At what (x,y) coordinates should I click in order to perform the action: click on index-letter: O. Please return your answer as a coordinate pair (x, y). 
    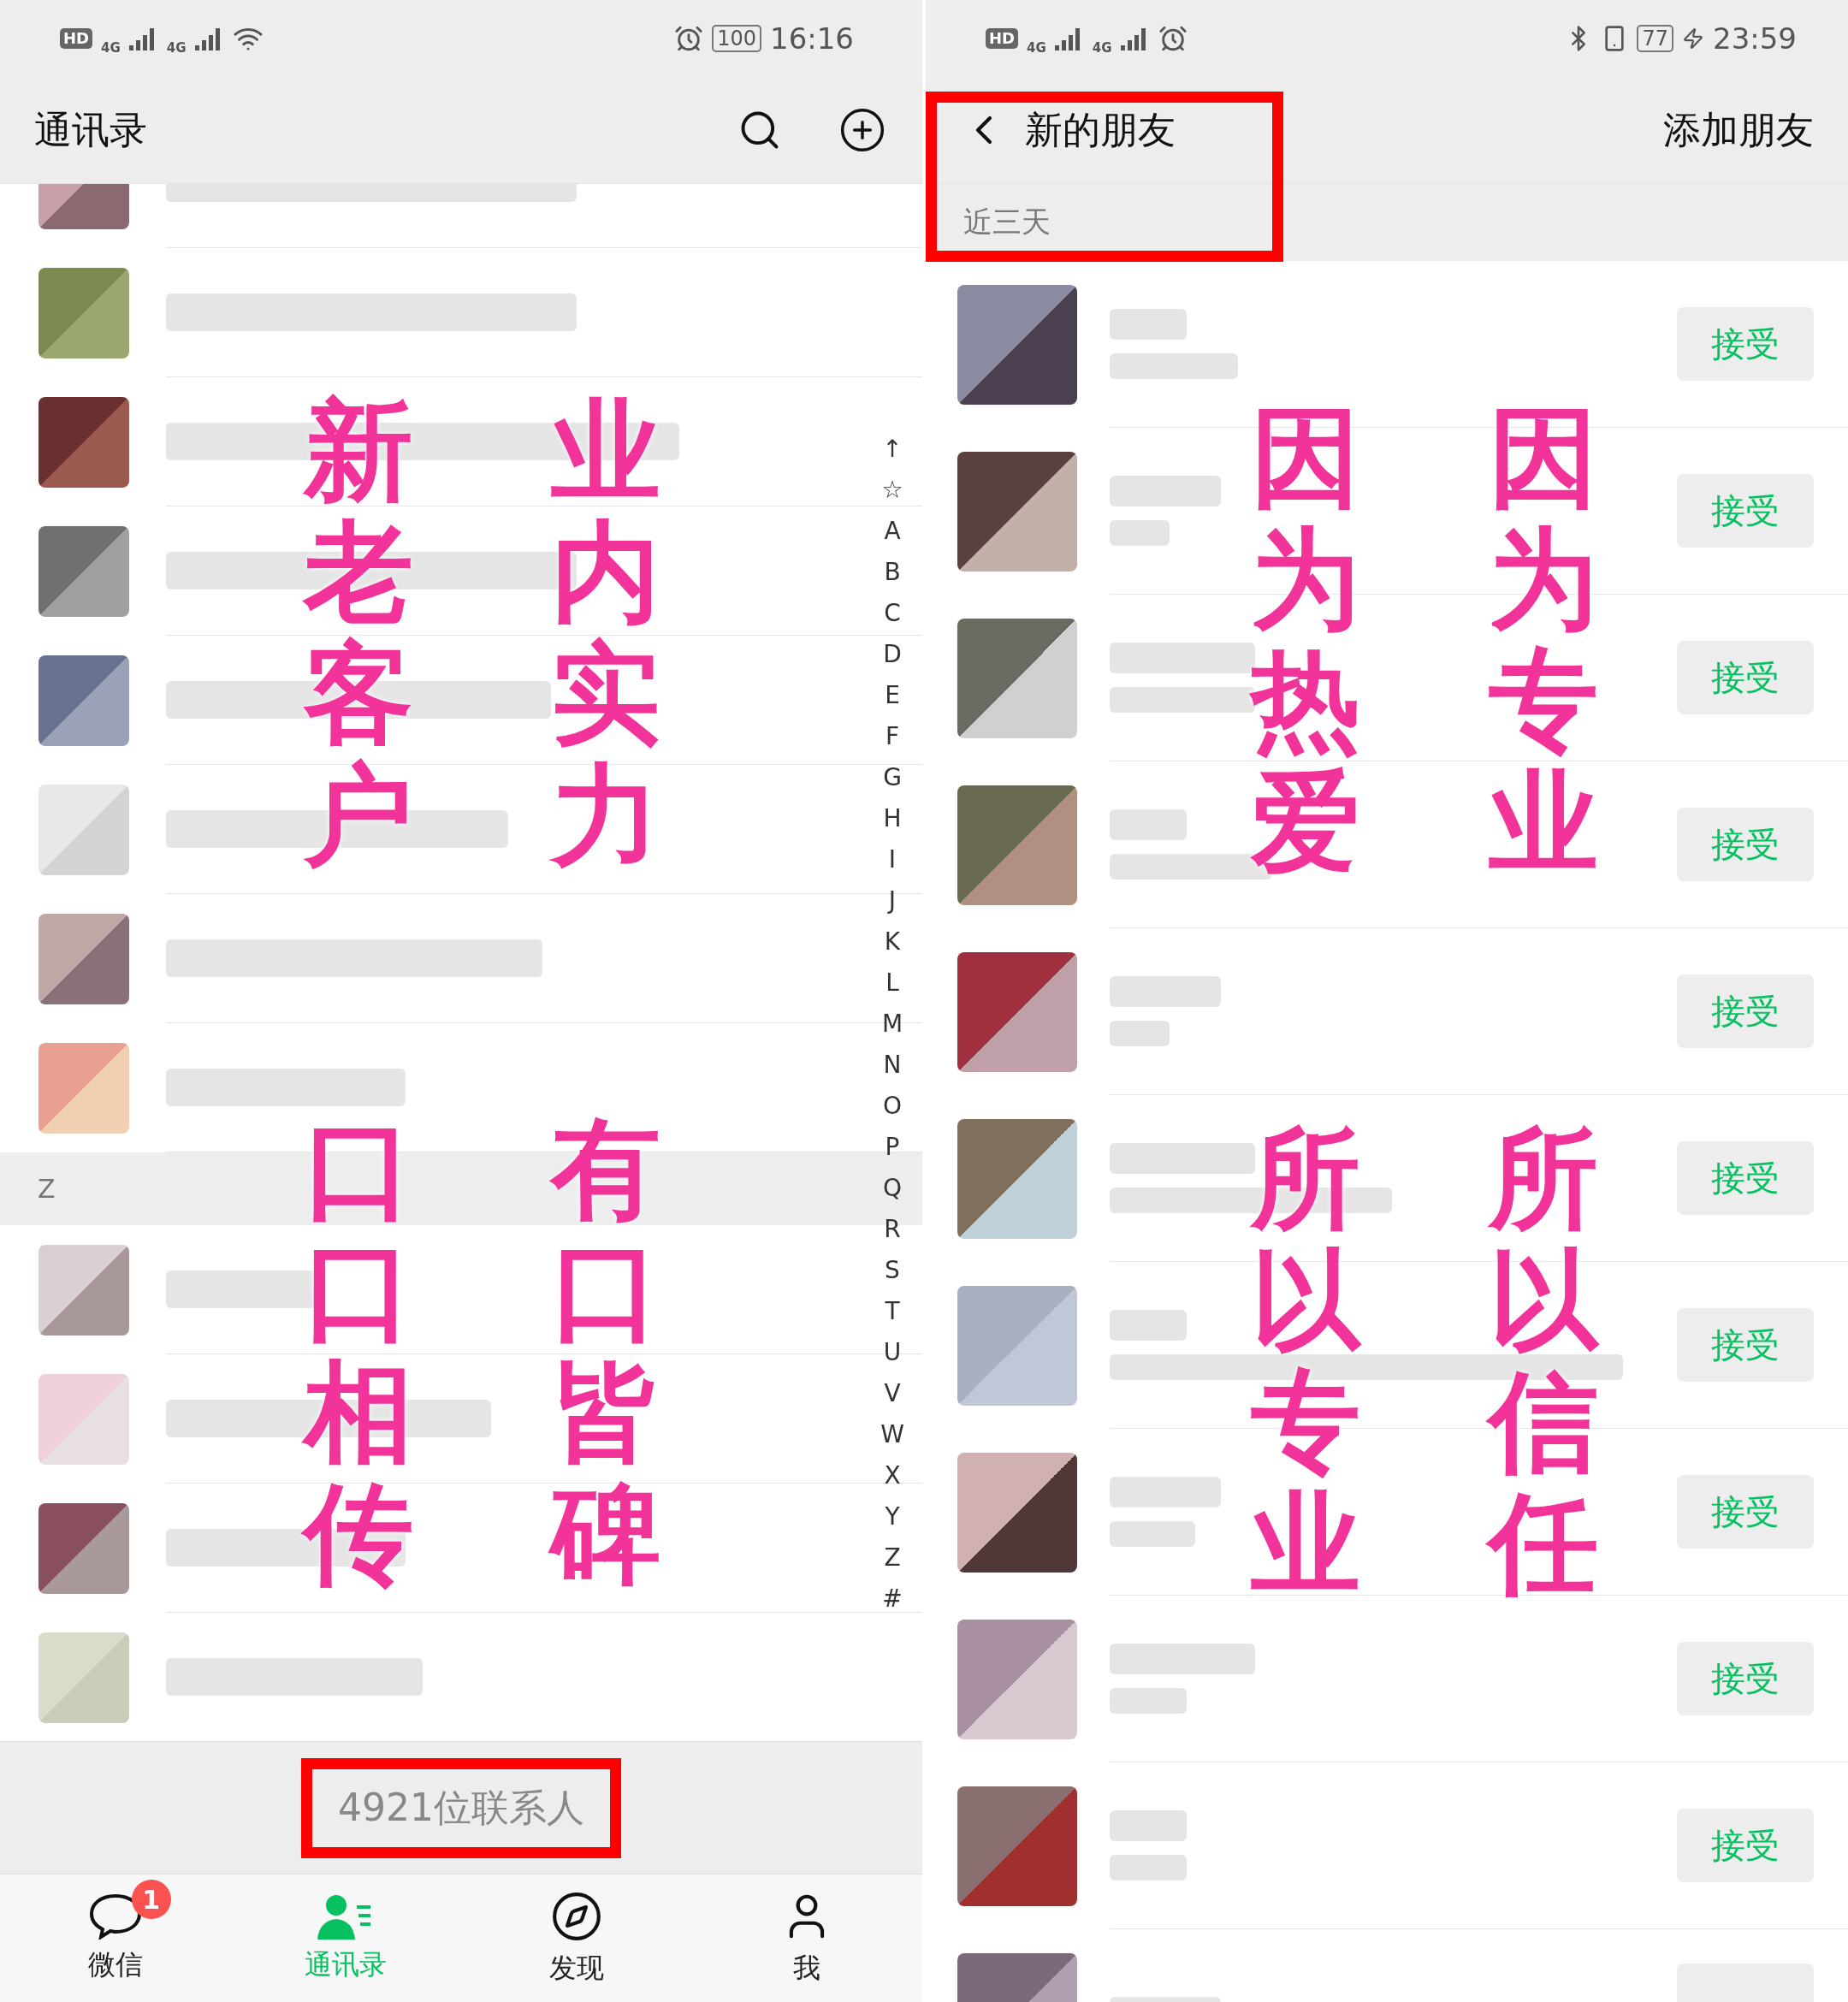
    Looking at the image, I should click on (892, 1106).